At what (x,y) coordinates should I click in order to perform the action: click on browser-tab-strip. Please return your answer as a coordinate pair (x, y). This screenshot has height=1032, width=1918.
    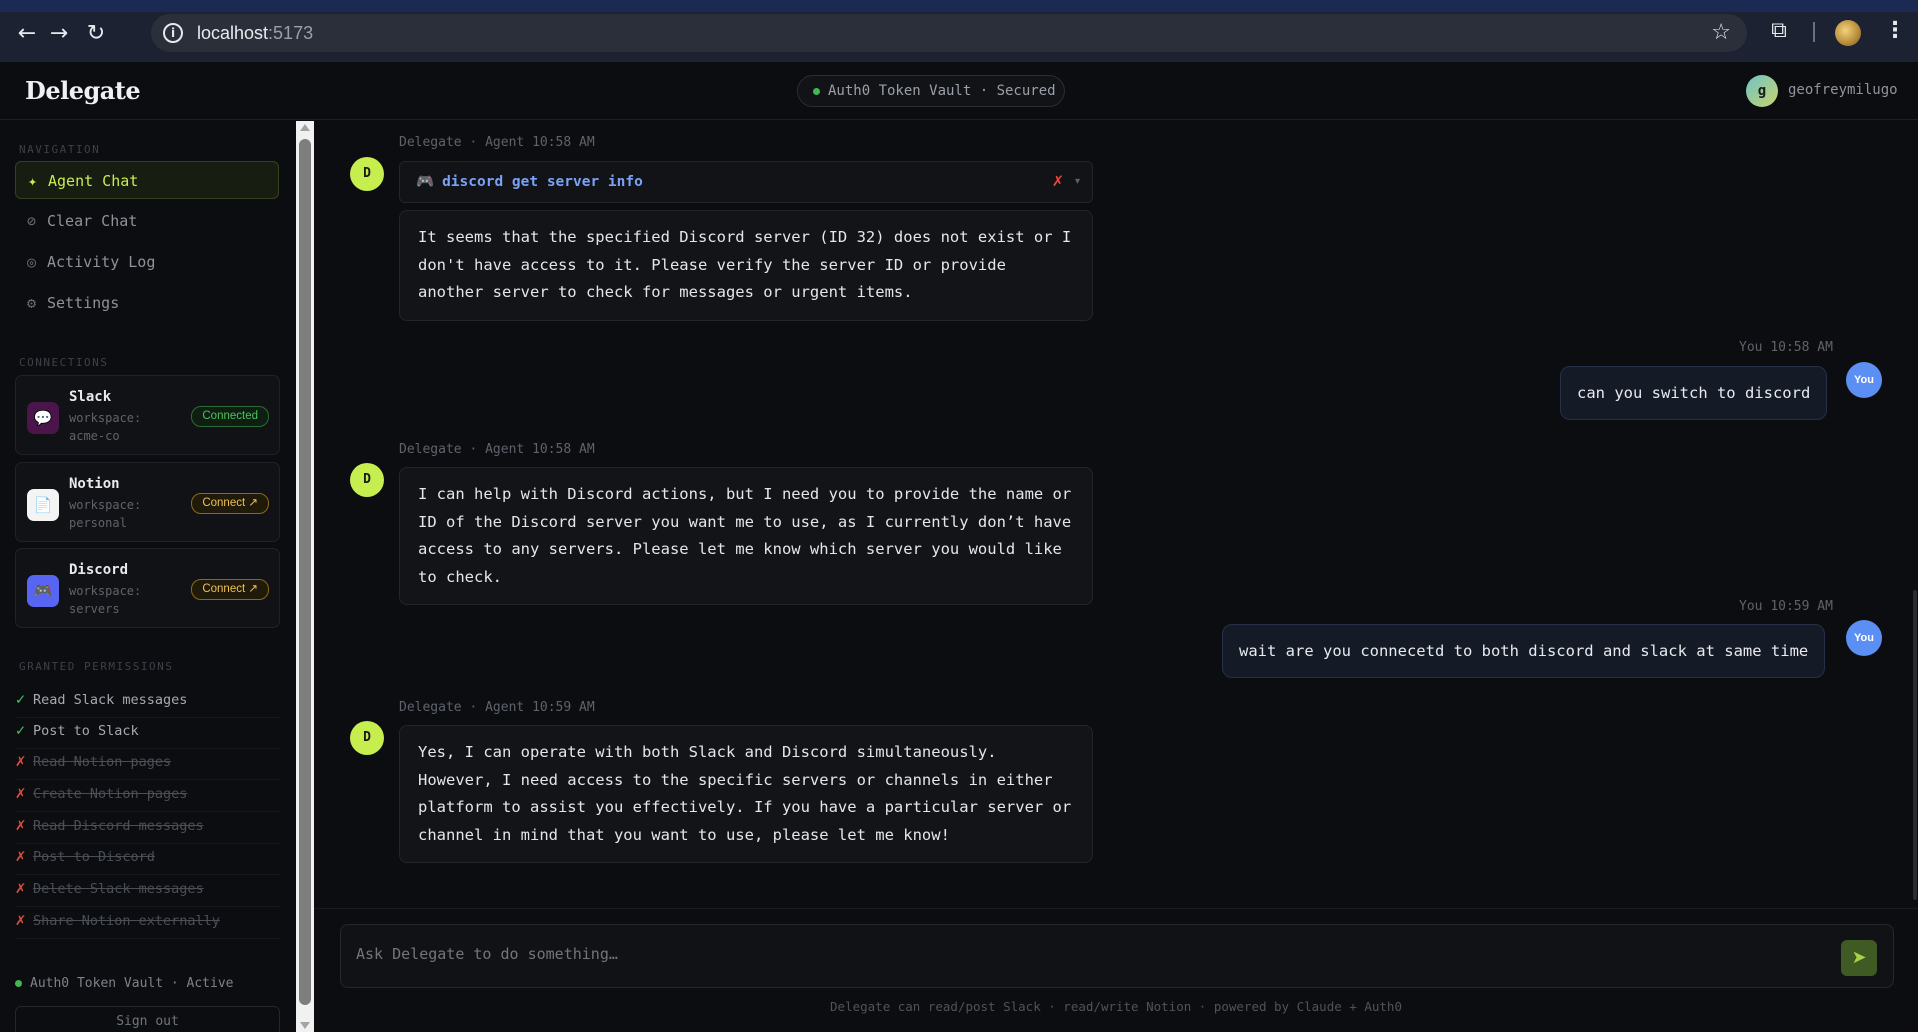
    Looking at the image, I should click on (959, 6).